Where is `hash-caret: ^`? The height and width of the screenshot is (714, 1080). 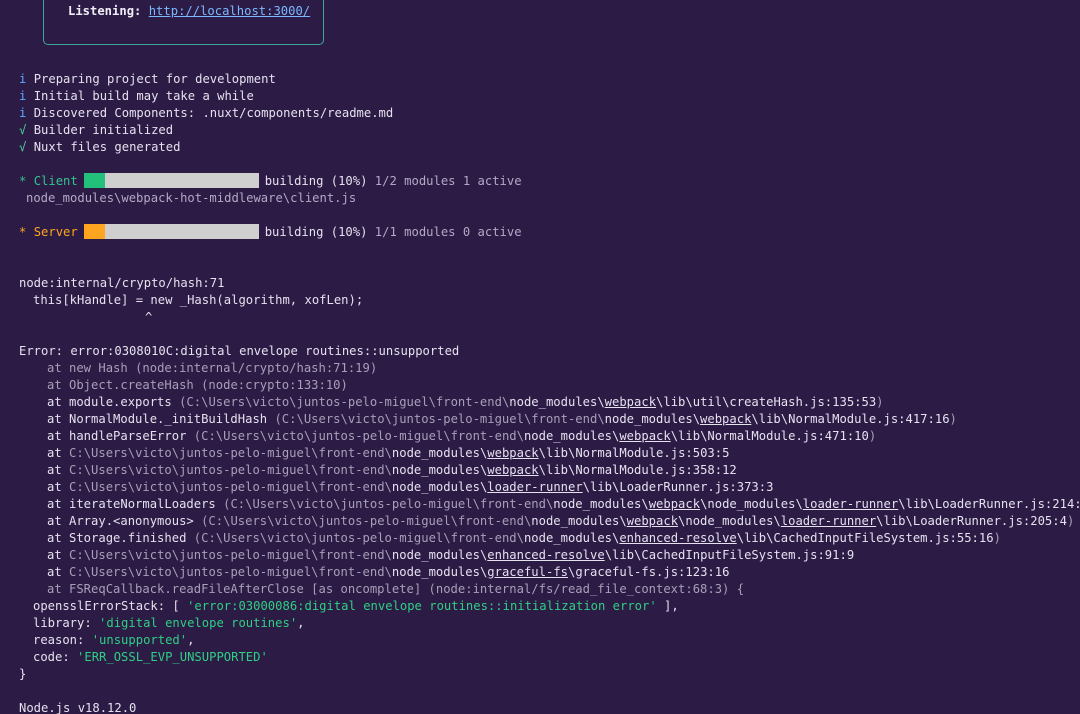
hash-caret: ^ is located at coordinates (149, 317).